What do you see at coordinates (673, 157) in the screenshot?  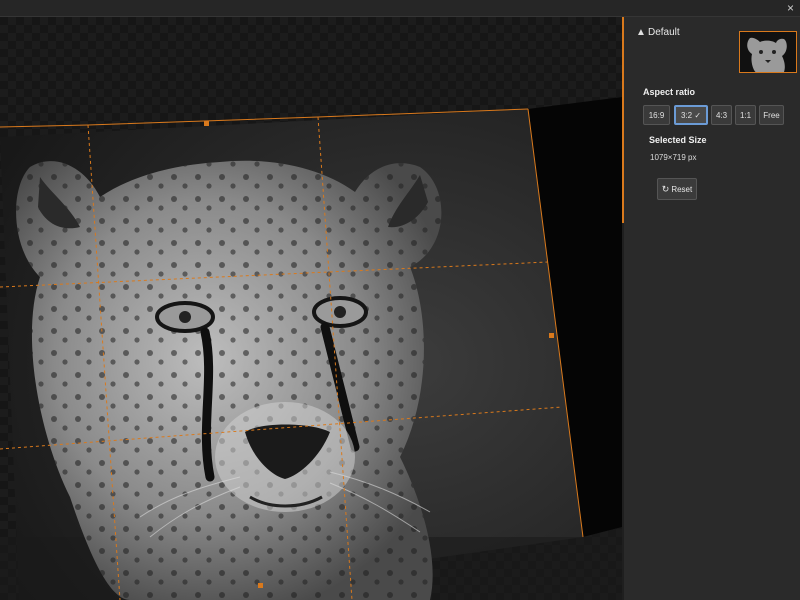 I see `selected-size-value: 1079×719 px` at bounding box center [673, 157].